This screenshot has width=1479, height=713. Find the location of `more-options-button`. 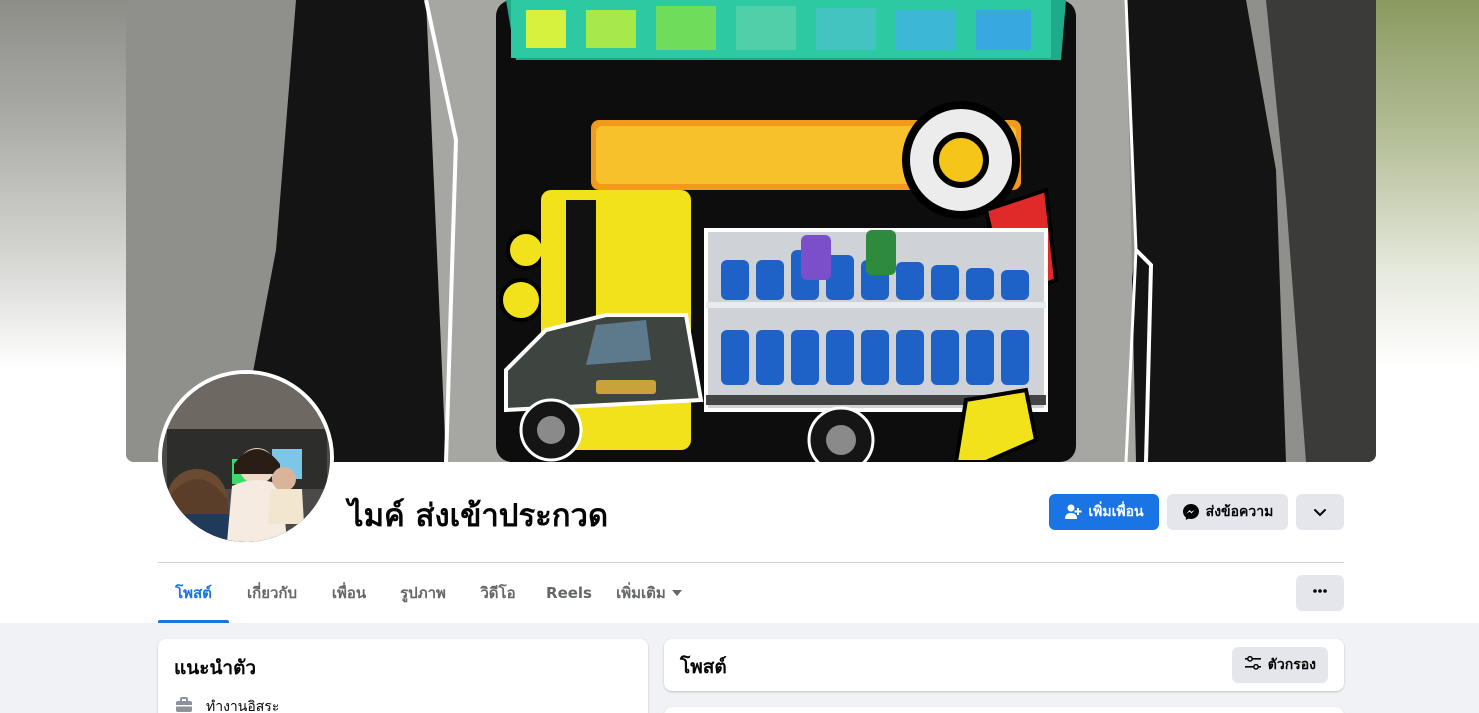

more-options-button is located at coordinates (1320, 593).